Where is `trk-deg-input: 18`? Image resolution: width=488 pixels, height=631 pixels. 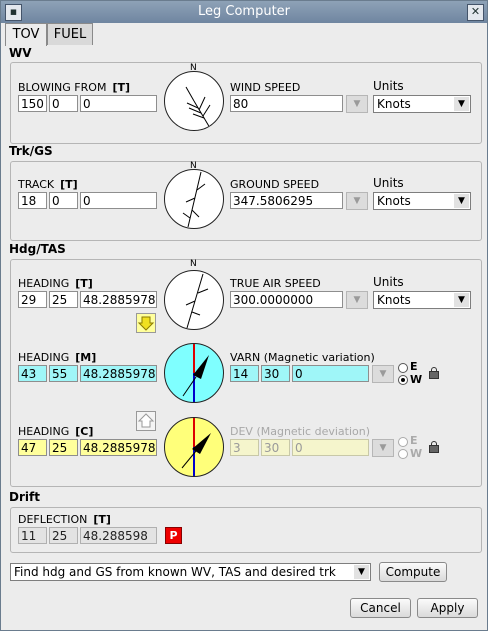
trk-deg-input: 18 is located at coordinates (32, 200).